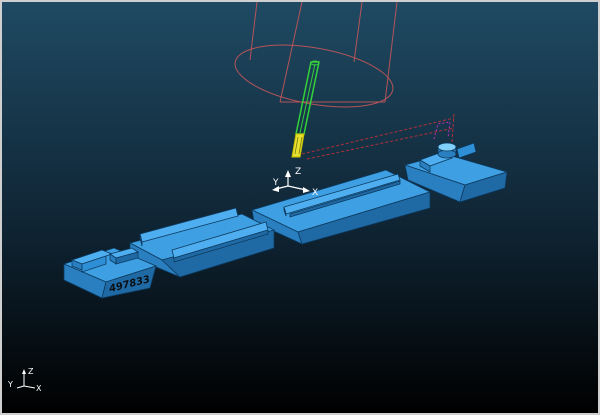 The height and width of the screenshot is (415, 600). What do you see at coordinates (378, 136) in the screenshot?
I see `toolpath` at bounding box center [378, 136].